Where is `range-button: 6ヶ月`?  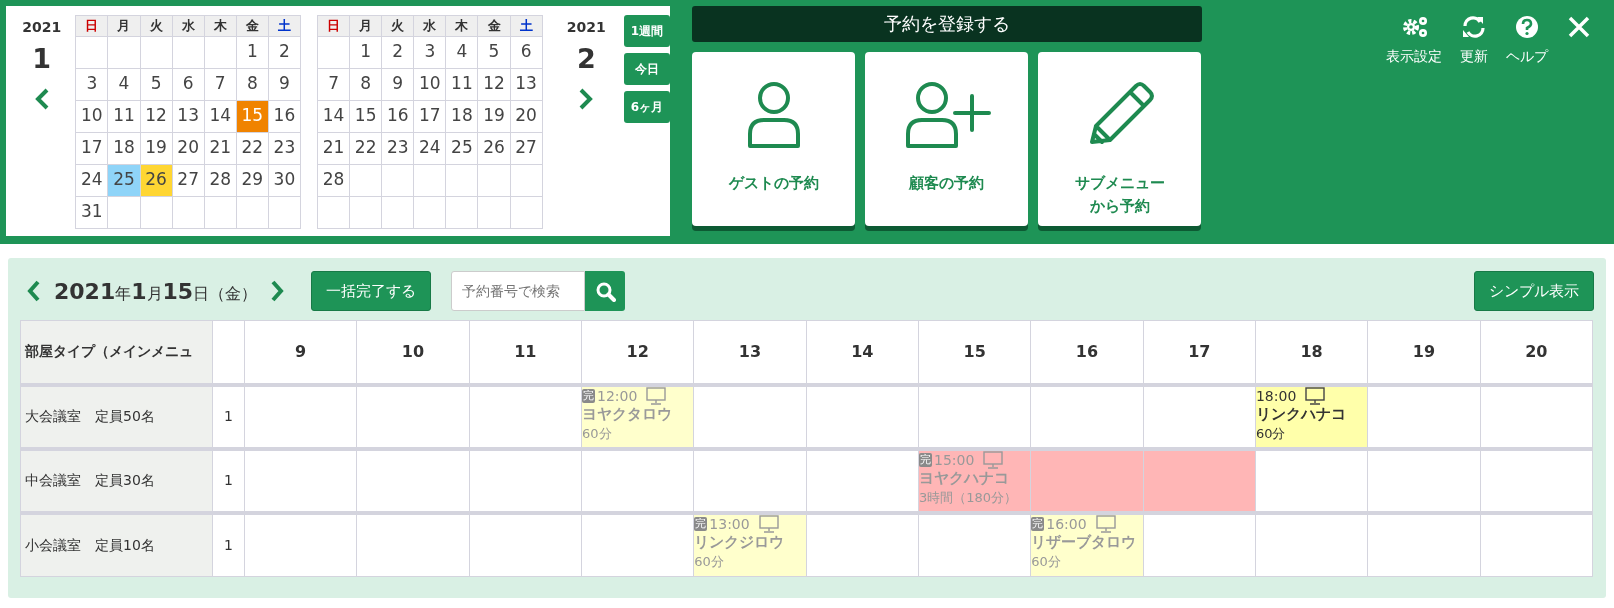 range-button: 6ヶ月 is located at coordinates (647, 107).